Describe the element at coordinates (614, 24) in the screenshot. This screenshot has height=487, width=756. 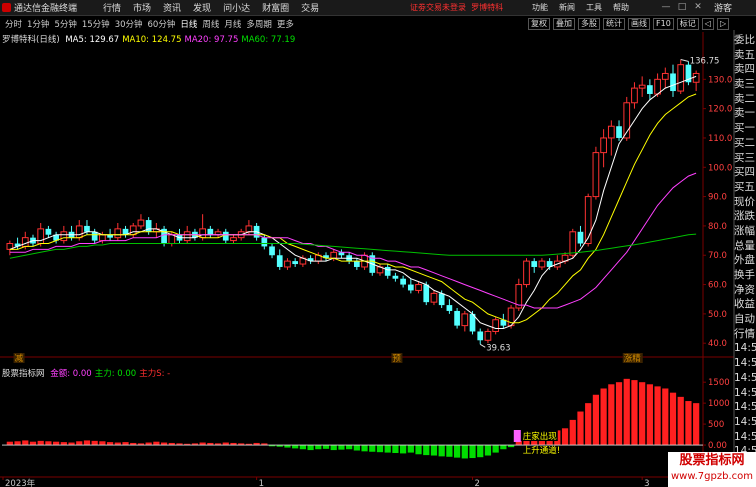
I see `stats-button: 统计` at that location.